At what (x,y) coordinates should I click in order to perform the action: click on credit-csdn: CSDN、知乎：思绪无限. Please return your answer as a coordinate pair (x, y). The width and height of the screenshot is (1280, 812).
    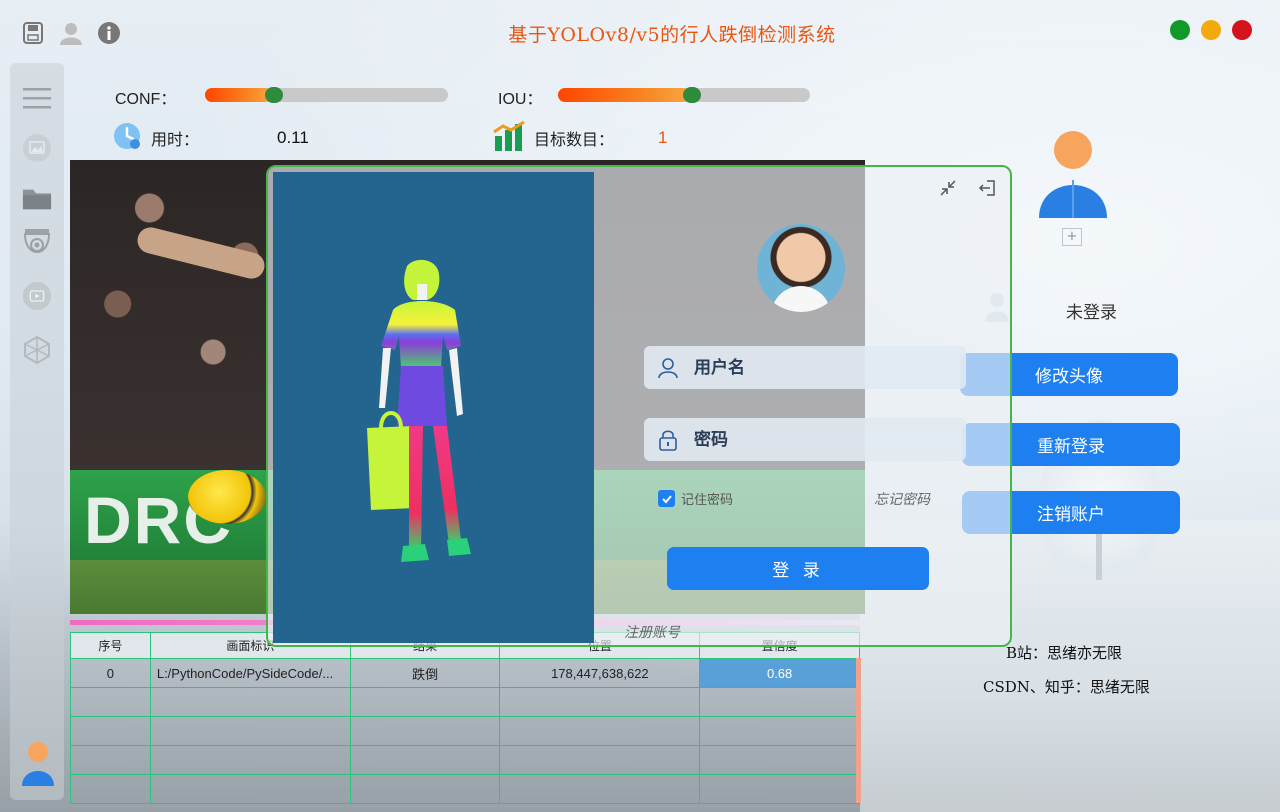
    Looking at the image, I should click on (1066, 687).